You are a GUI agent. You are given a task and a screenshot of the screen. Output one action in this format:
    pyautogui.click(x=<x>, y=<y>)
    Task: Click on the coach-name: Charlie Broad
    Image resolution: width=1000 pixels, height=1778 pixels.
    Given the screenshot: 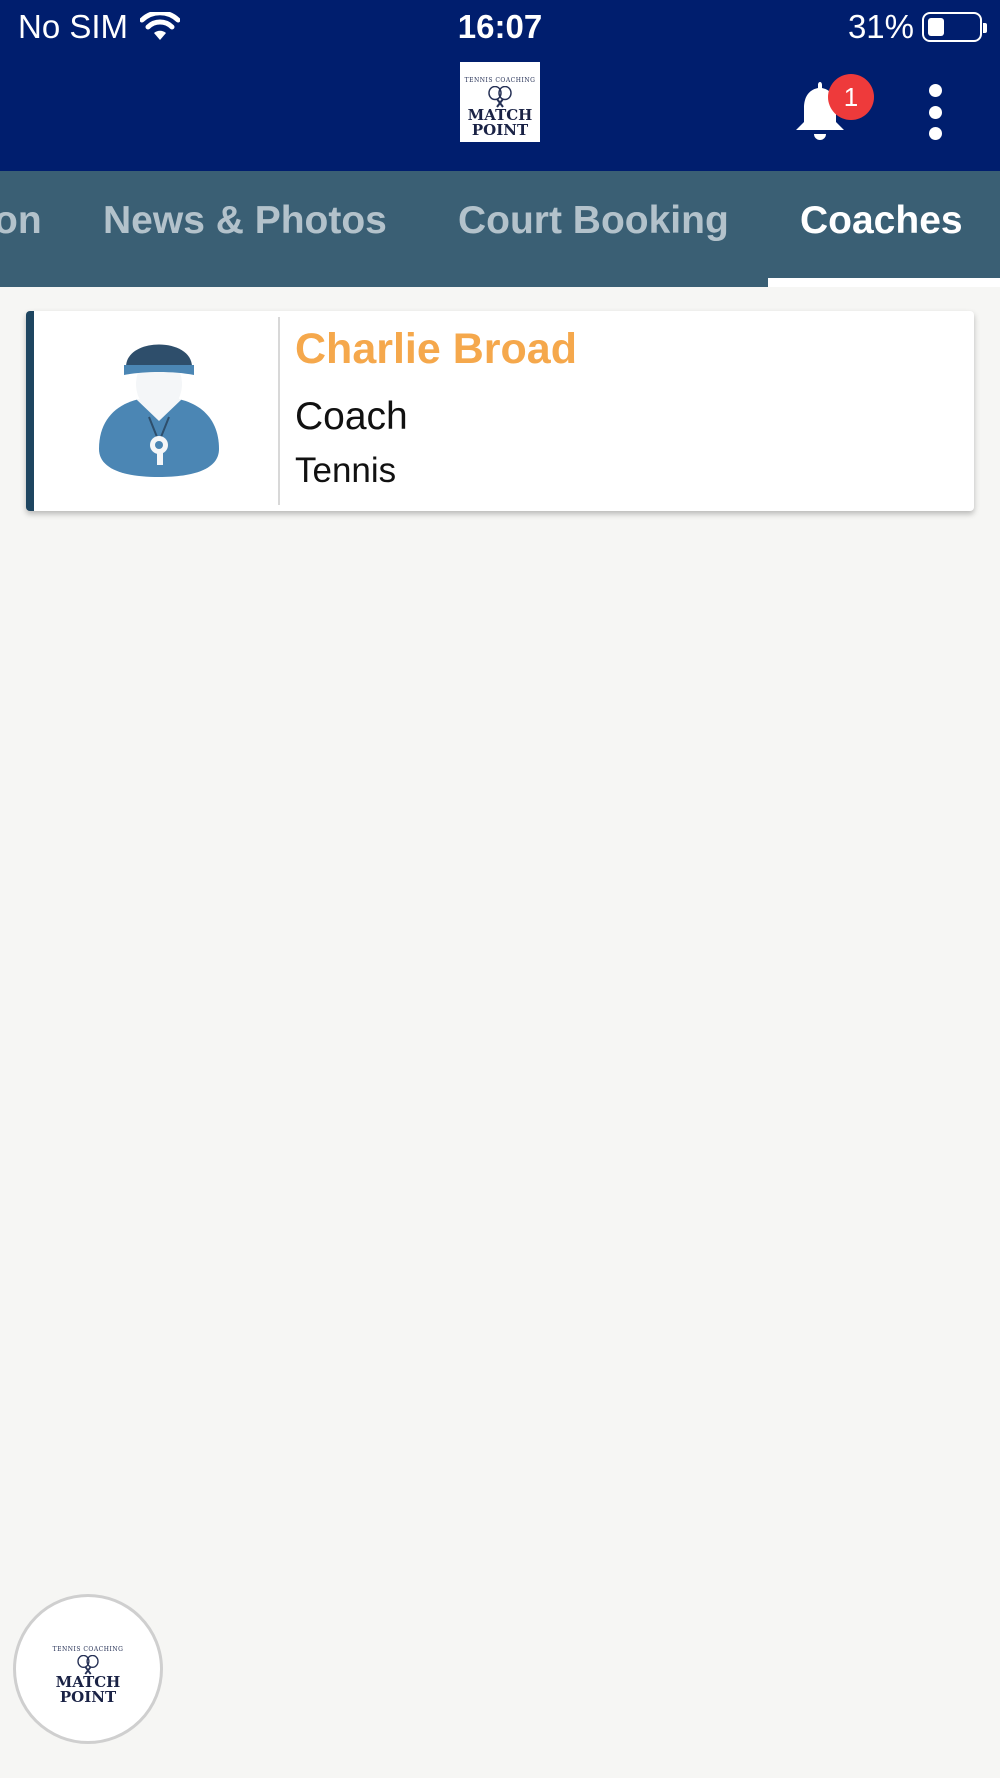 What is the action you would take?
    pyautogui.click(x=436, y=349)
    